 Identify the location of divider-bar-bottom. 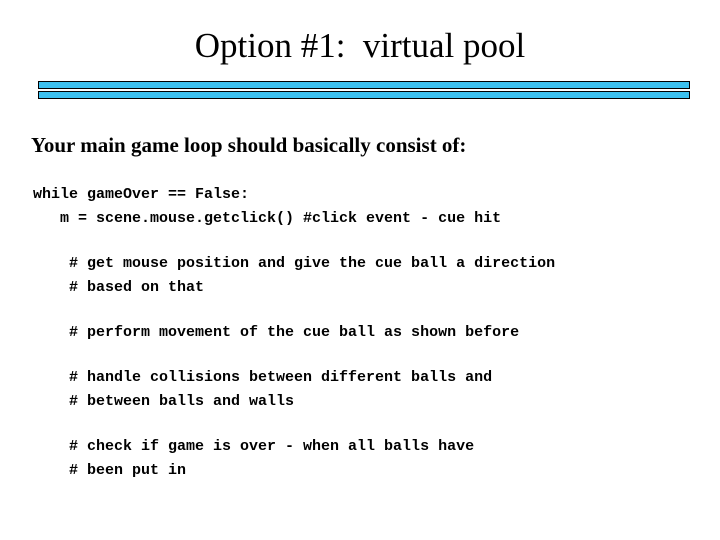
(364, 95).